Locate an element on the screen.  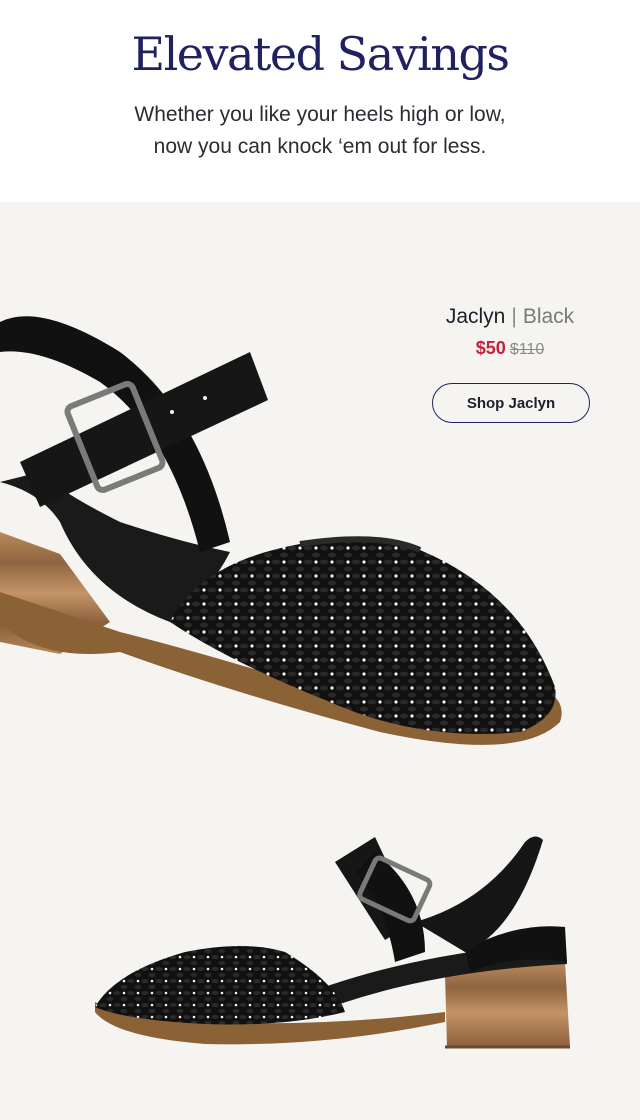
product-info: Jaclyn | Black $50 $110 is located at coordinates (510, 332).